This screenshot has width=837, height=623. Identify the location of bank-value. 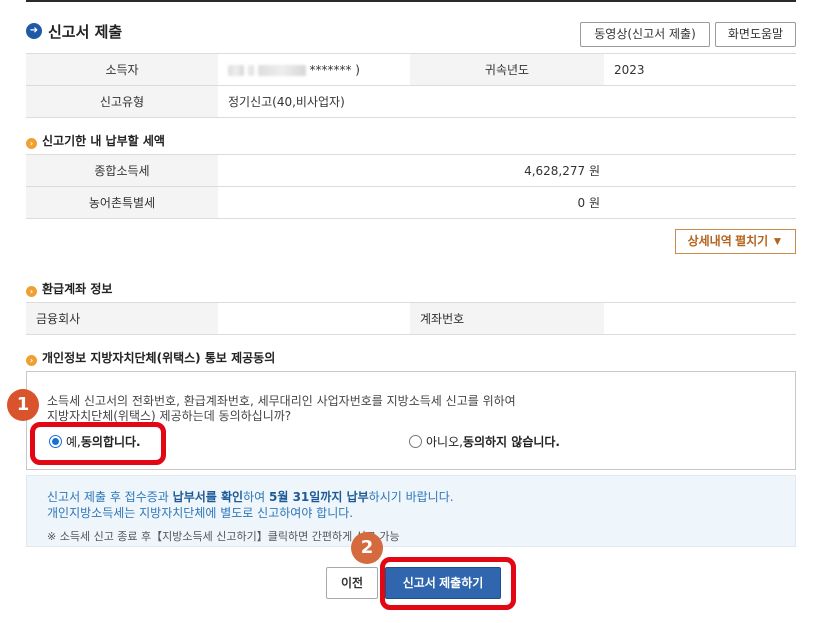
(314, 318).